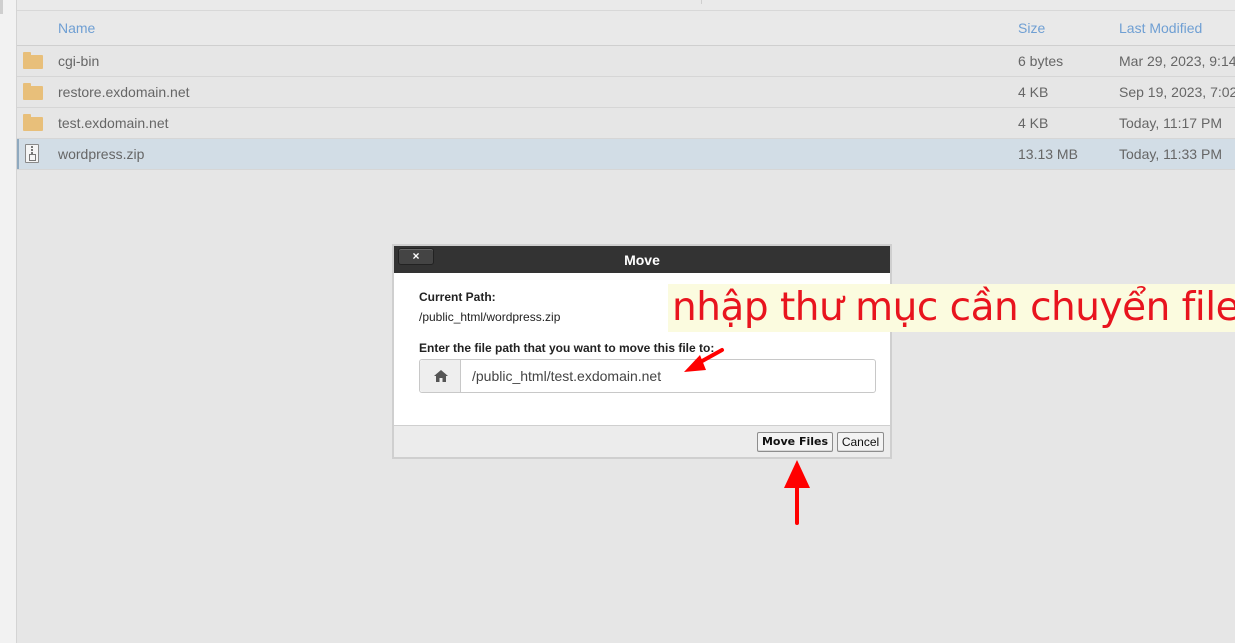 The width and height of the screenshot is (1235, 643). What do you see at coordinates (626, 154) in the screenshot?
I see `table-row-selected: wordpress.zip 13.13 MB Today, 11:33 PM` at bounding box center [626, 154].